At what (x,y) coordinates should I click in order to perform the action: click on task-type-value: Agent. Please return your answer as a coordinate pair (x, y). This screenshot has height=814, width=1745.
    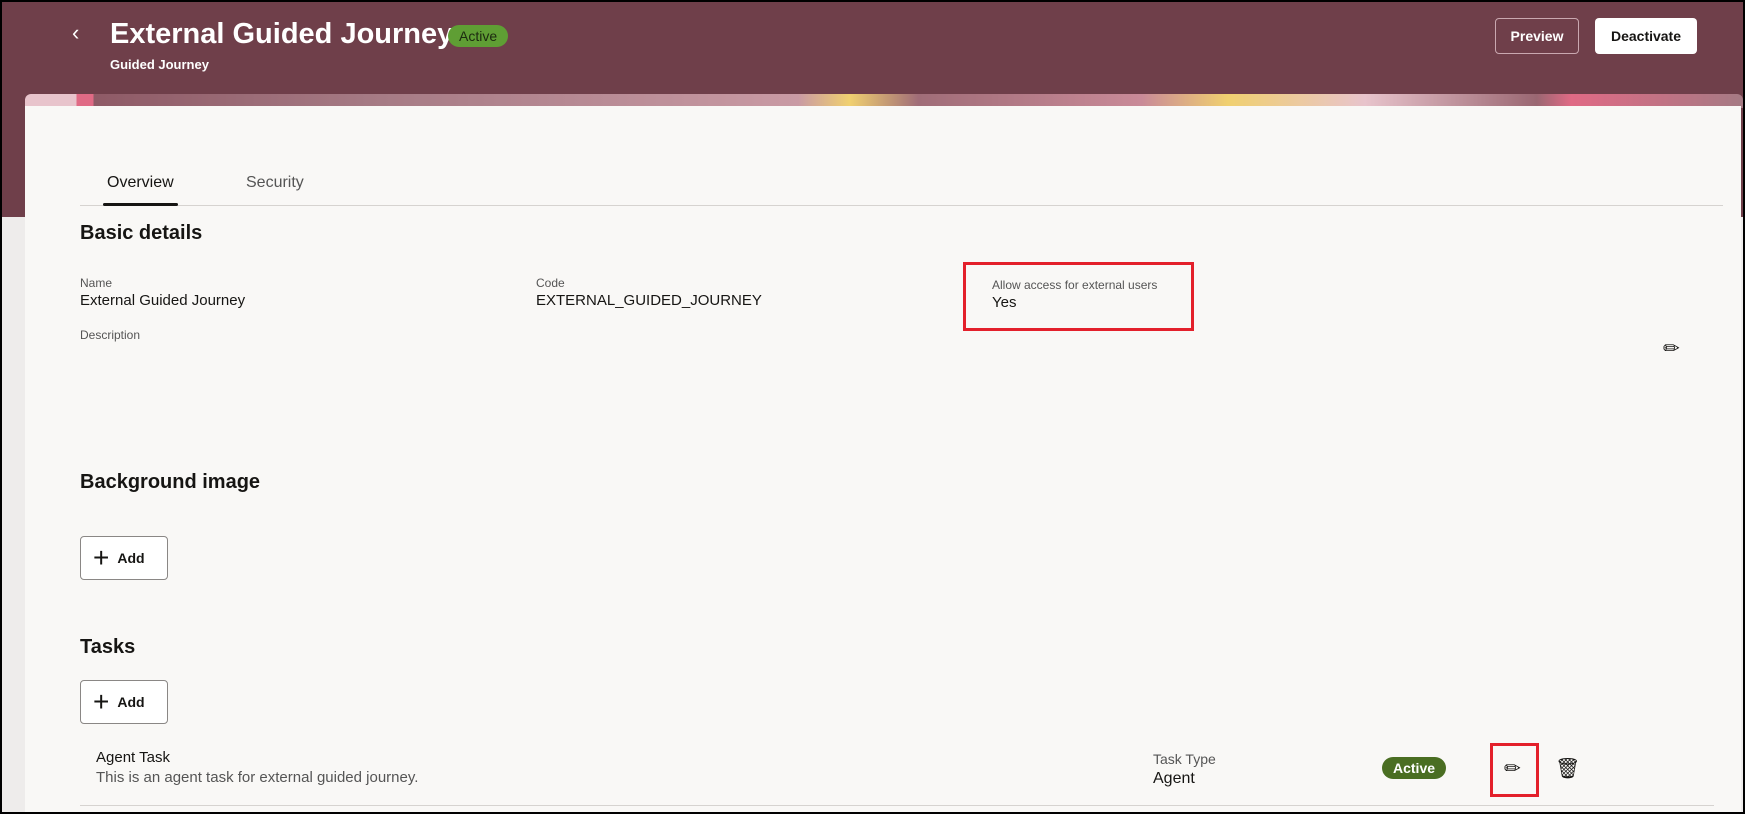
    Looking at the image, I should click on (1174, 778).